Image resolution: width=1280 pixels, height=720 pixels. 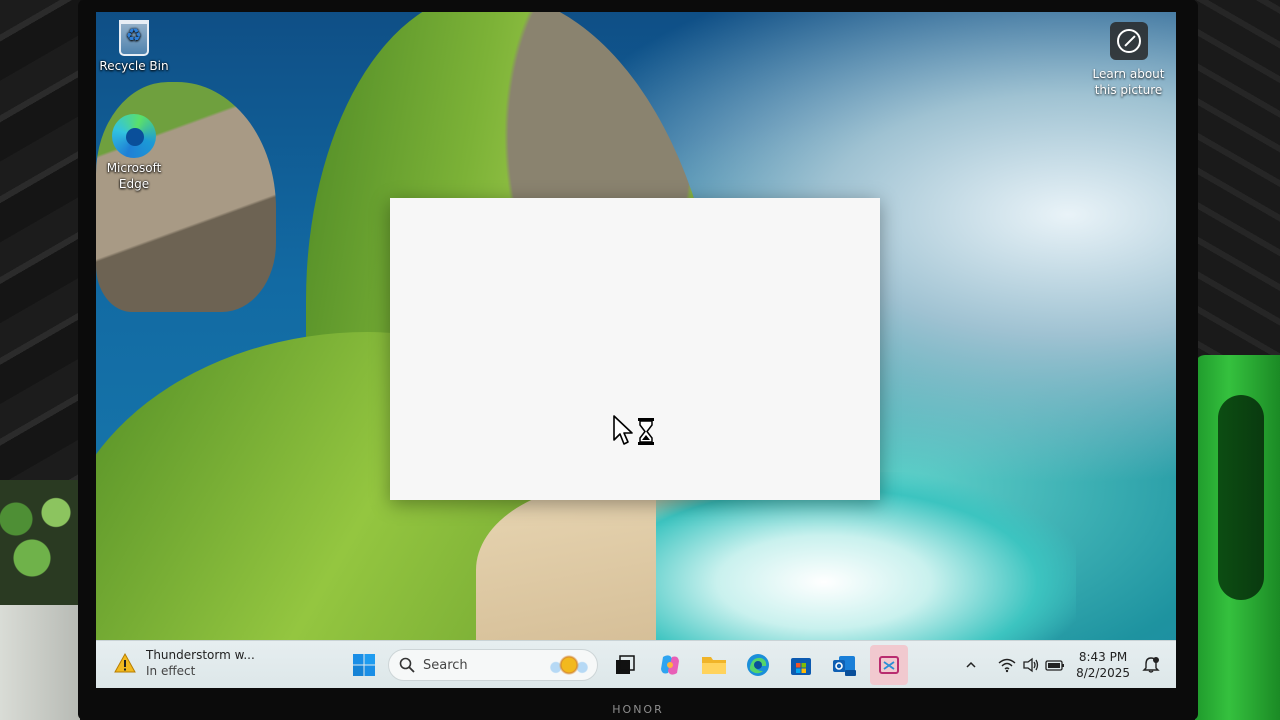 I want to click on notification-bell-icon, so click(x=1151, y=665).